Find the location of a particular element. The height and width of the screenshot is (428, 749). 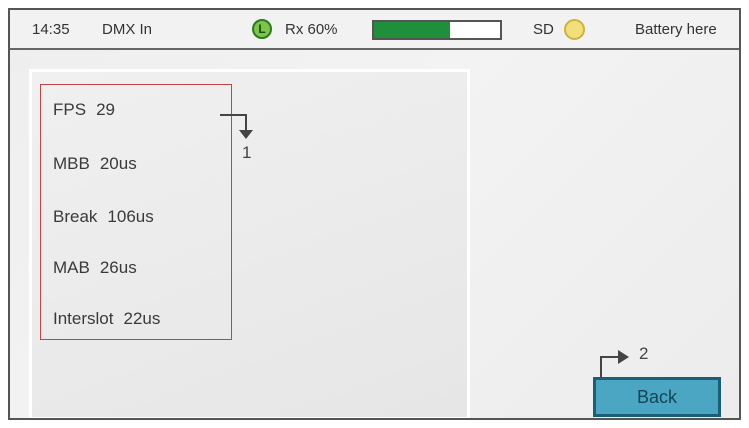

back-button: Back is located at coordinates (657, 397).